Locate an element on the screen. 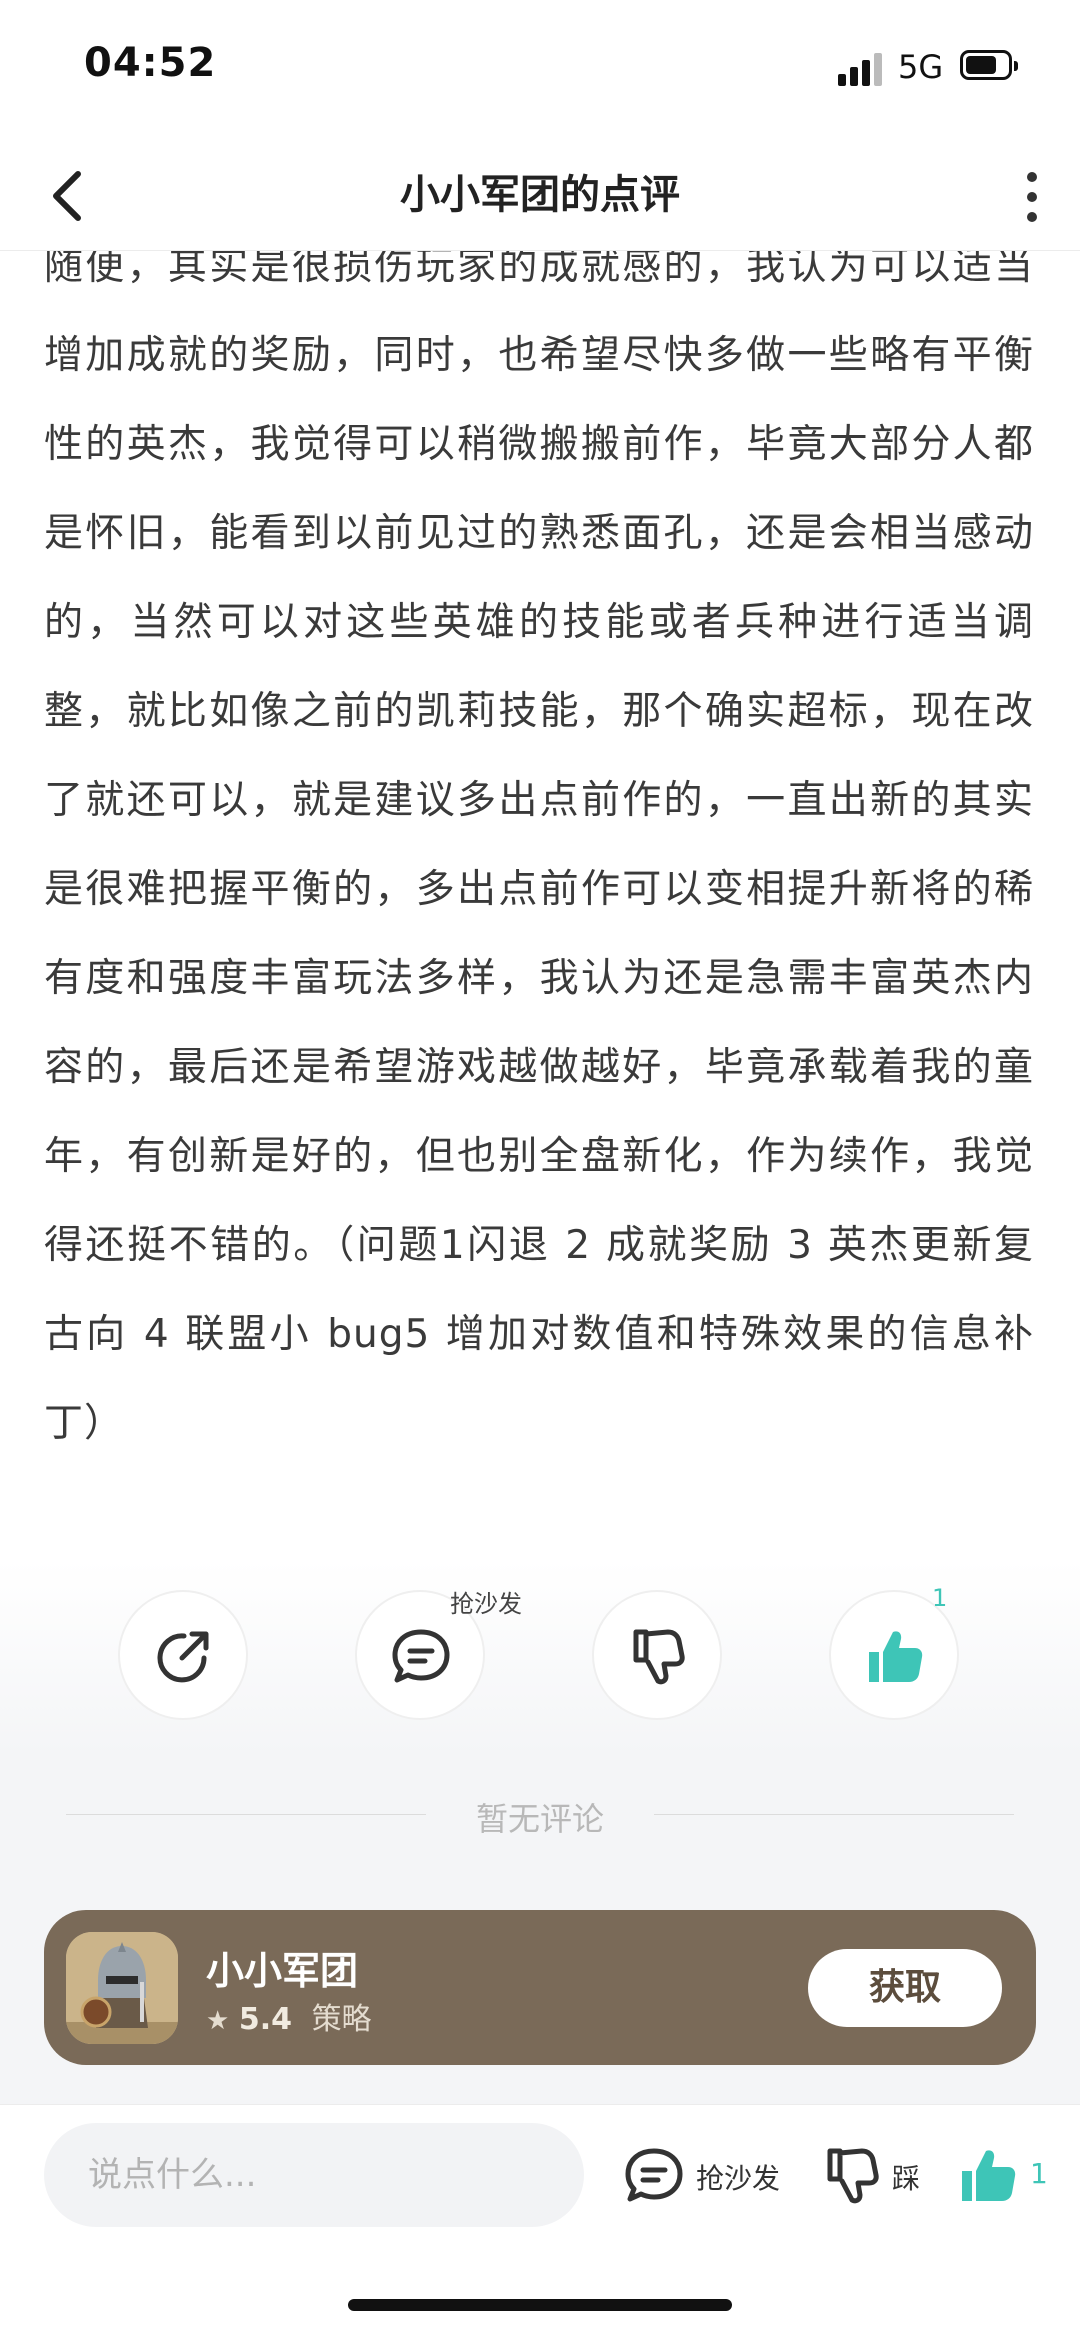 The height and width of the screenshot is (2338, 1080). signal-icon is located at coordinates (861, 68).